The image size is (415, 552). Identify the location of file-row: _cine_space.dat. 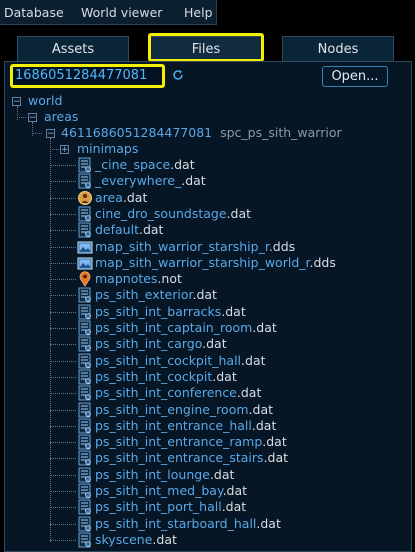
(145, 165).